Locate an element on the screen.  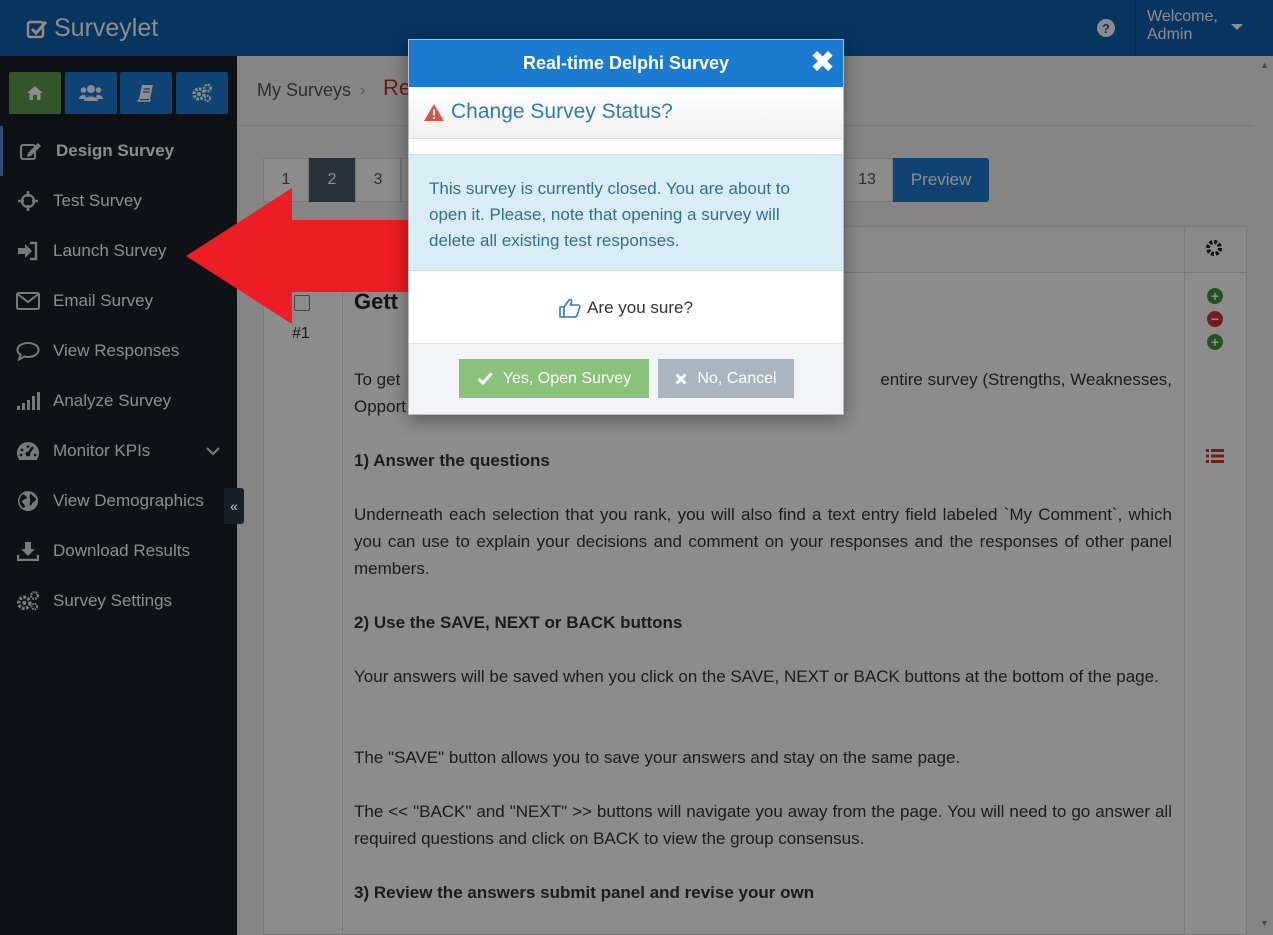
dialog-footer: Yes, Open Survey No, Cancel is located at coordinates (626, 378).